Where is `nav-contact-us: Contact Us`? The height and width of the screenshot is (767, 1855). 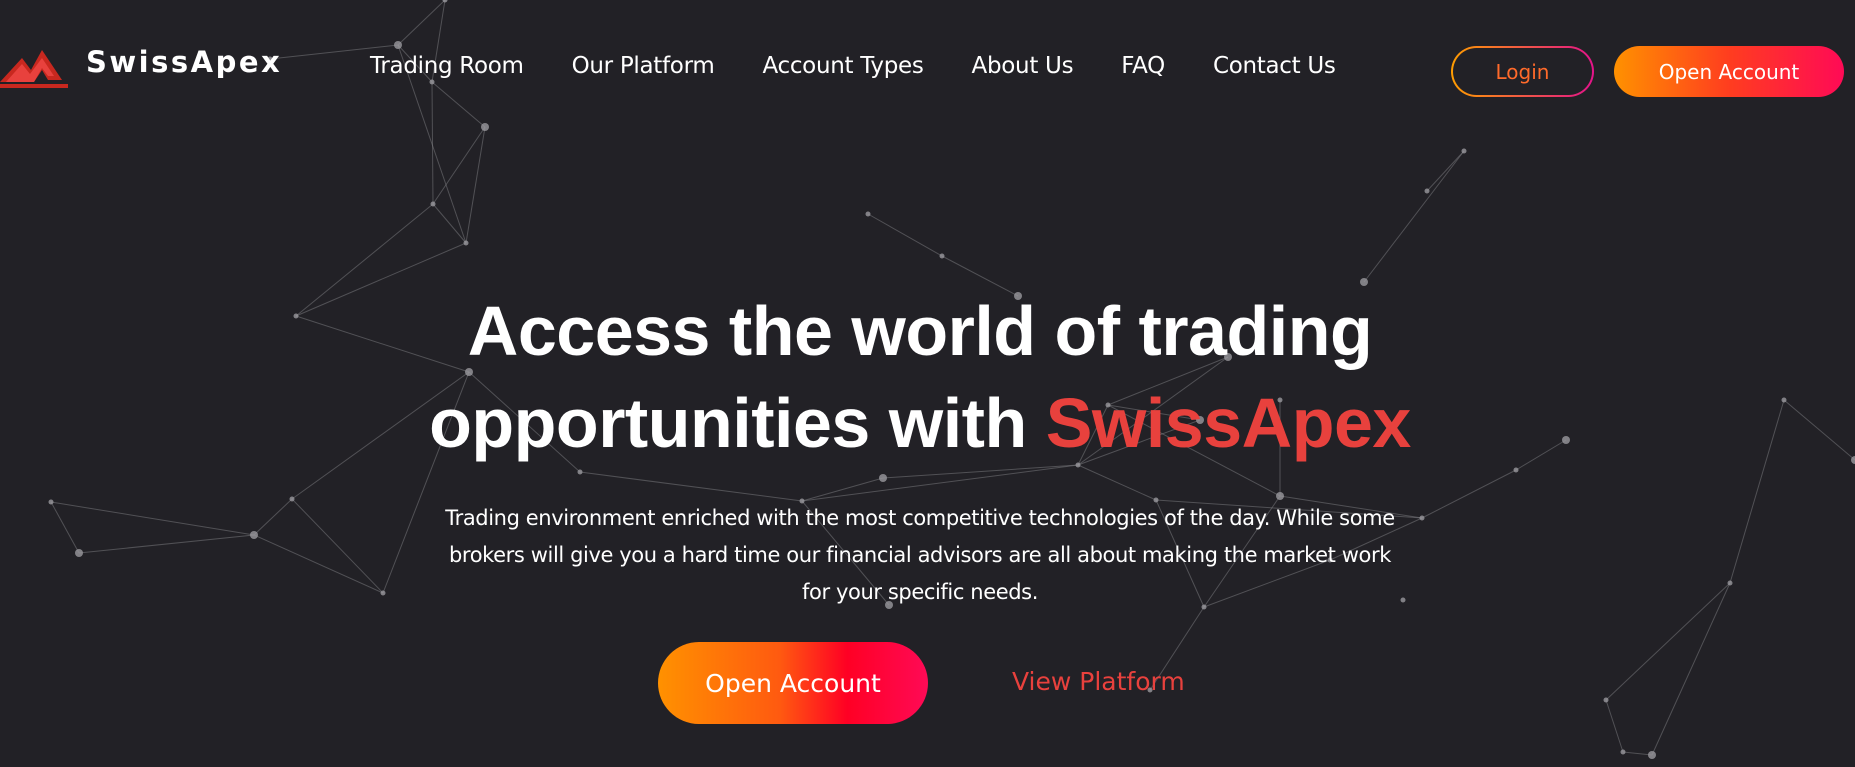
nav-contact-us: Contact Us is located at coordinates (1274, 66).